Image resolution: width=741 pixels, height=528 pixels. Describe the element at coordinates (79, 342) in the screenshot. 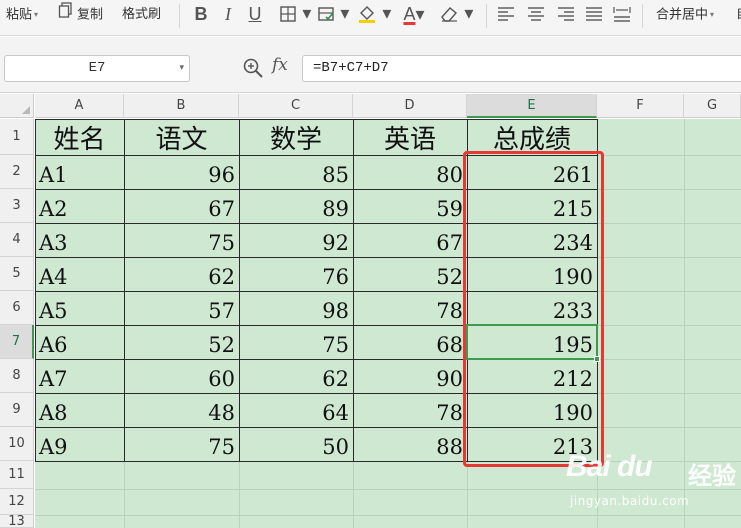

I see `cell-a7: A6` at that location.